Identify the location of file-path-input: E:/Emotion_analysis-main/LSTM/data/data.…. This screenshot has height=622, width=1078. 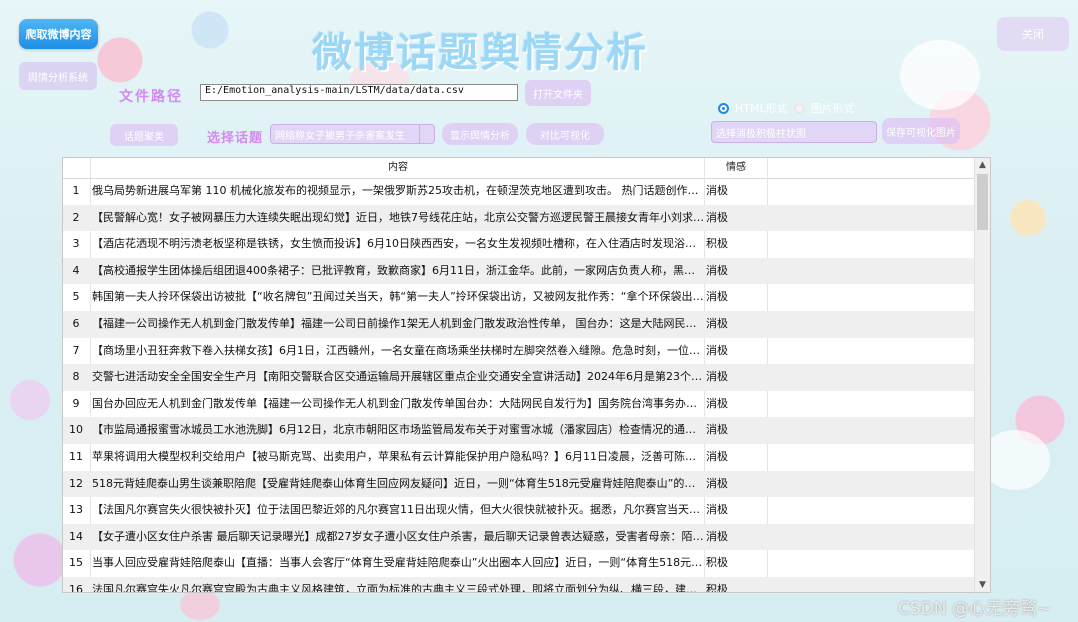
(359, 92).